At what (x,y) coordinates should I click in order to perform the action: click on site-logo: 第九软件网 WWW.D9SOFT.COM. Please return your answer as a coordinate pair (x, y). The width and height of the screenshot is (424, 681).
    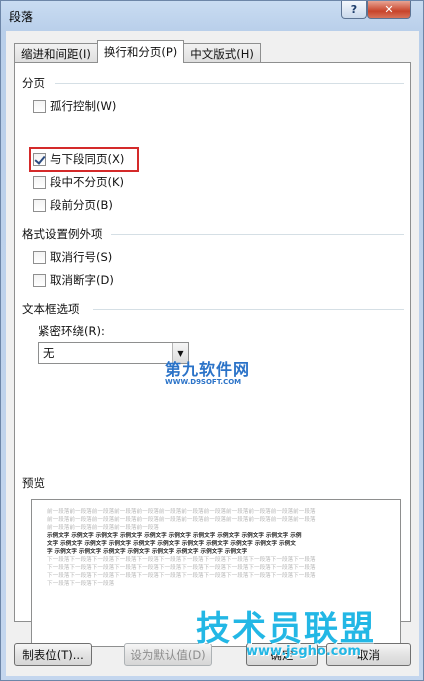
    Looking at the image, I should click on (220, 371).